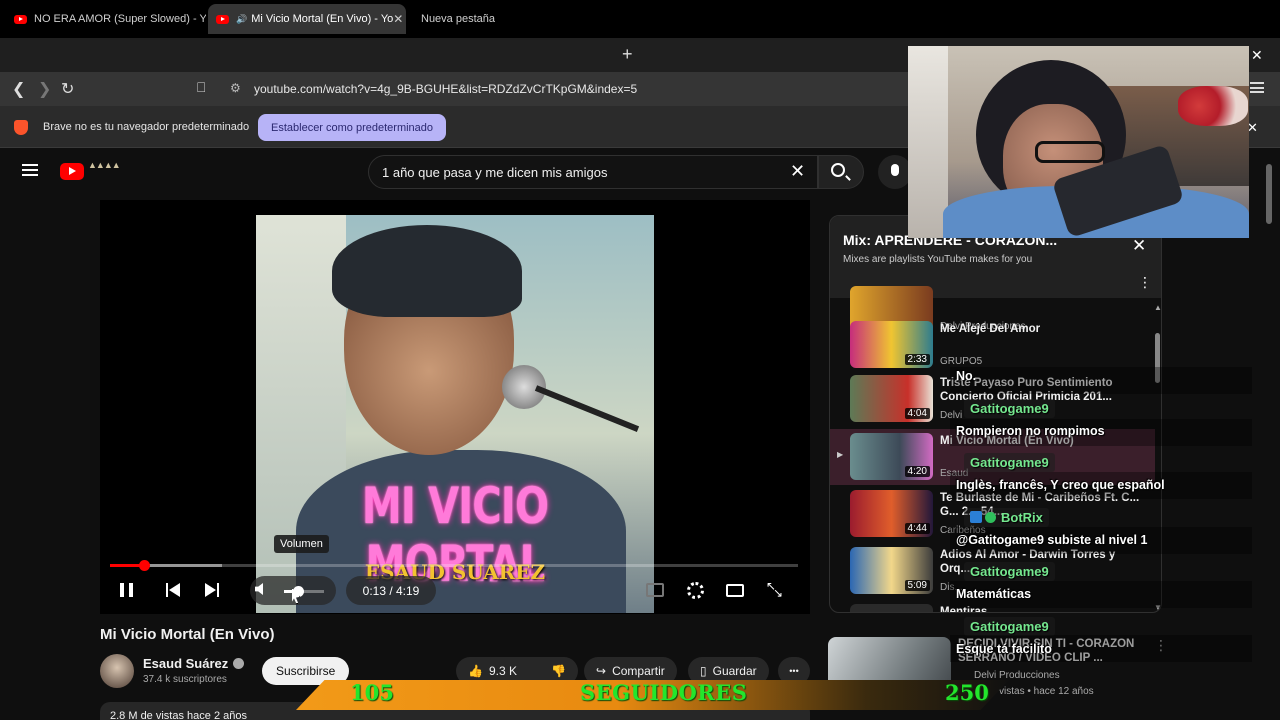  Describe the element at coordinates (67, 89) in the screenshot. I see `reload-icon: ↻` at that location.